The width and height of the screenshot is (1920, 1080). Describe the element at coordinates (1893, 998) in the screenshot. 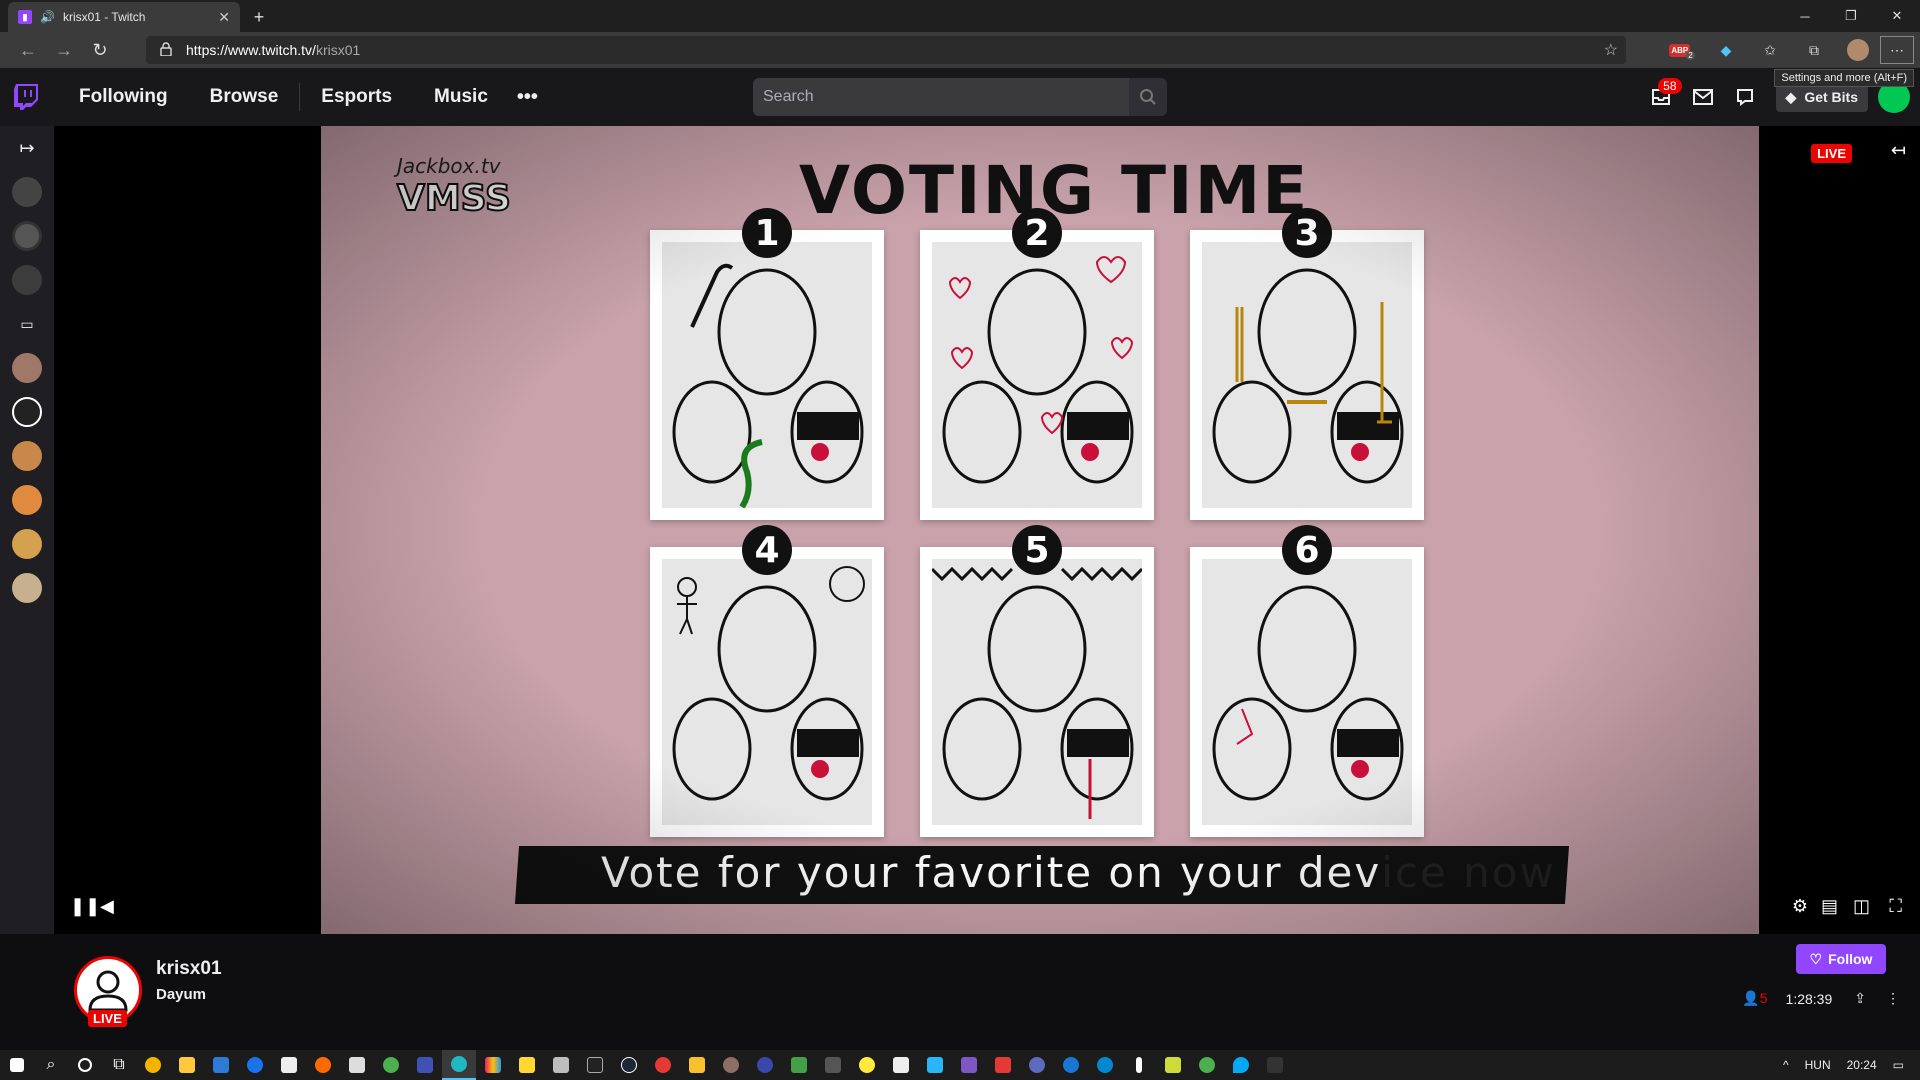

I see `more-options-icon: ⋮` at that location.